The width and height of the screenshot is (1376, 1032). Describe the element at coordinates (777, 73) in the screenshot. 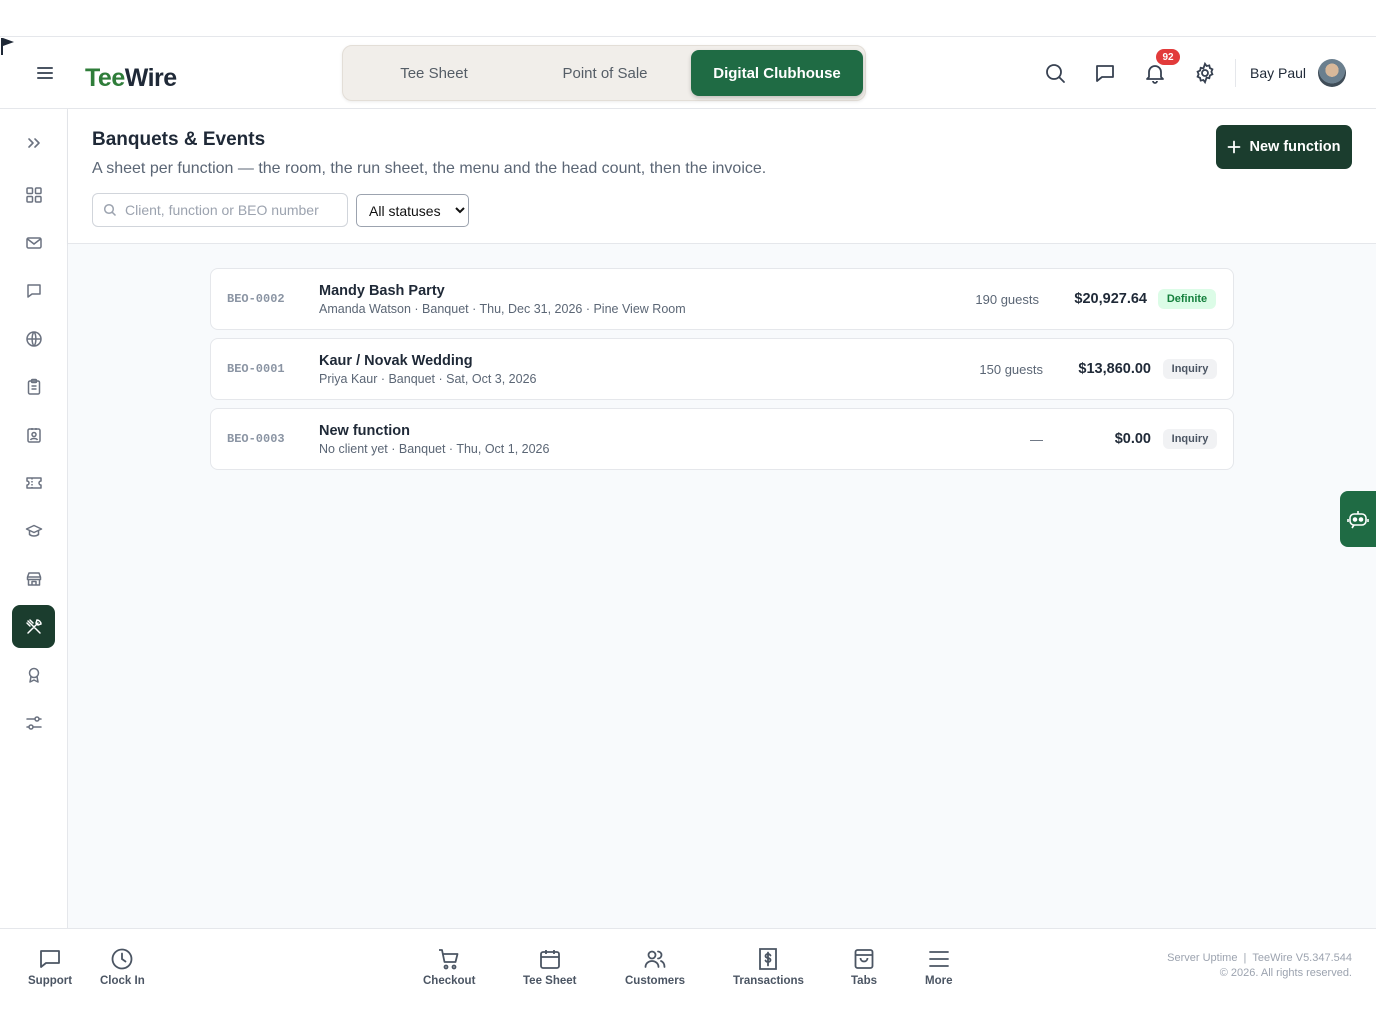

I see `mode-digital-clubhouse: Digital Clubhouse` at that location.